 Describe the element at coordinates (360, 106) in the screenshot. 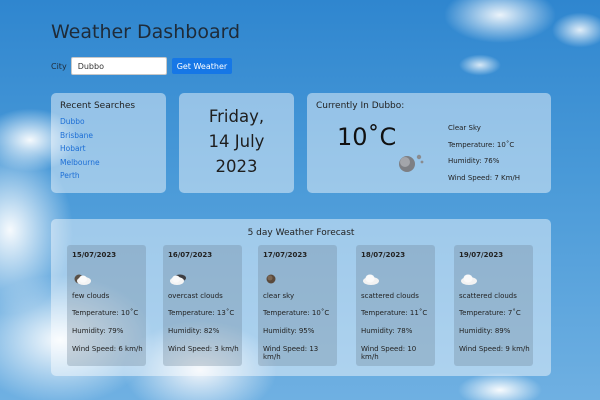

I see `current-heading: Currently In Dubbo:` at that location.